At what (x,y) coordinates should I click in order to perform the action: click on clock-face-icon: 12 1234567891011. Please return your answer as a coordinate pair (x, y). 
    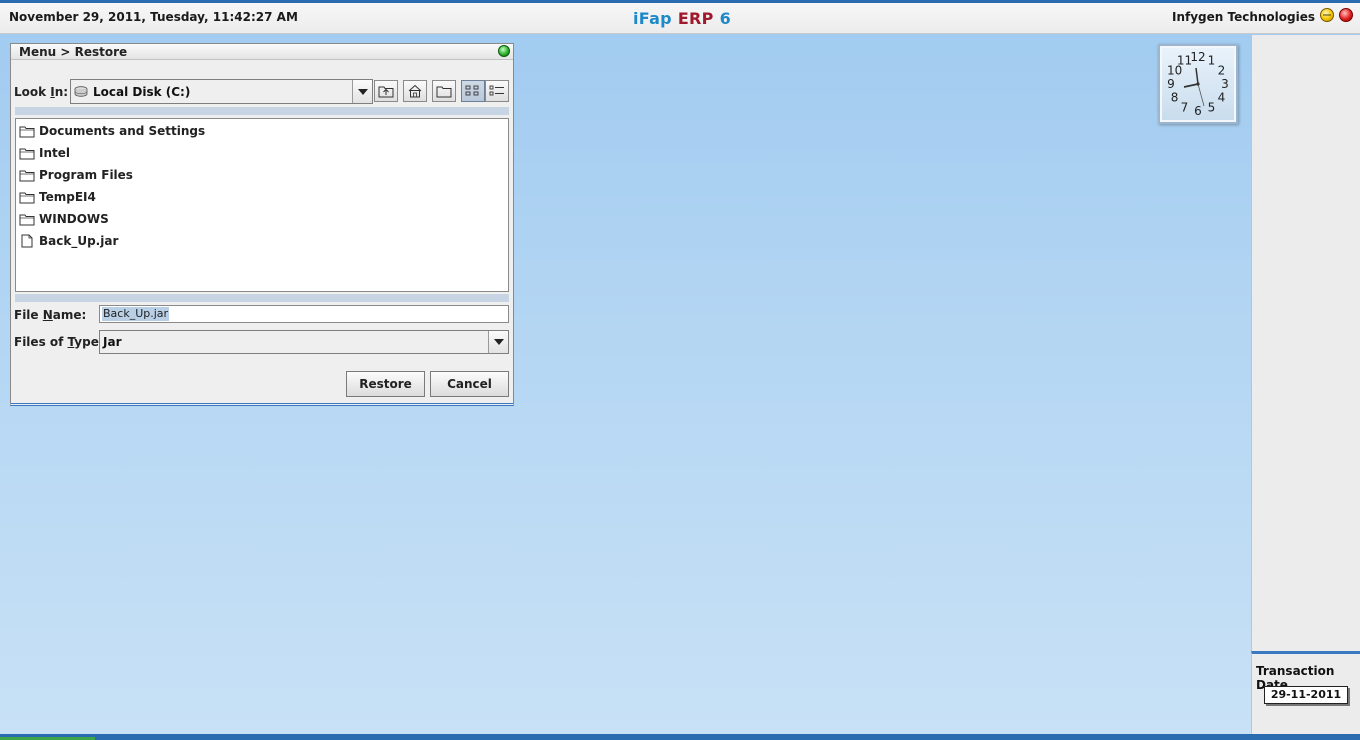
    Looking at the image, I should click on (1198, 84).